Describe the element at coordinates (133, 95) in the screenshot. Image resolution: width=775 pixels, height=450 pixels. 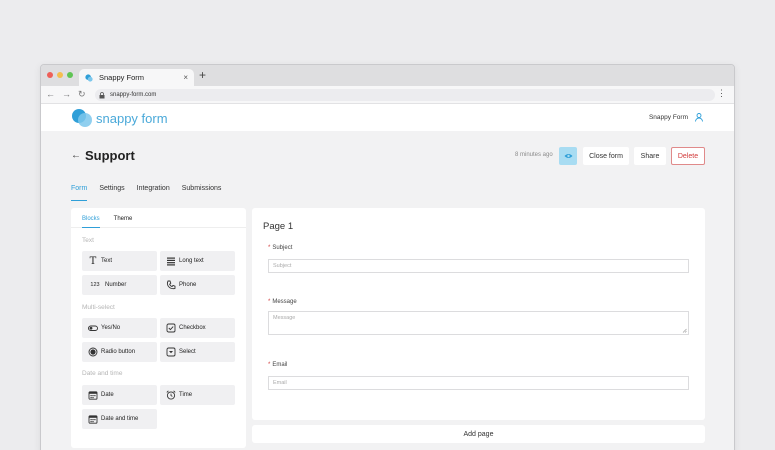
I see `url-text: snappy-form.com` at that location.